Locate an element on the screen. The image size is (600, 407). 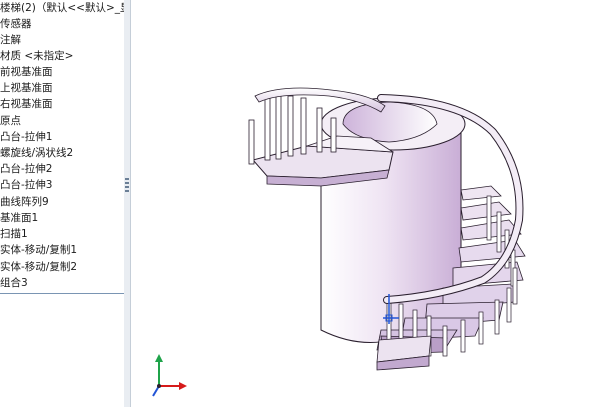
tree-item-origin: 原点 is located at coordinates (10, 121).